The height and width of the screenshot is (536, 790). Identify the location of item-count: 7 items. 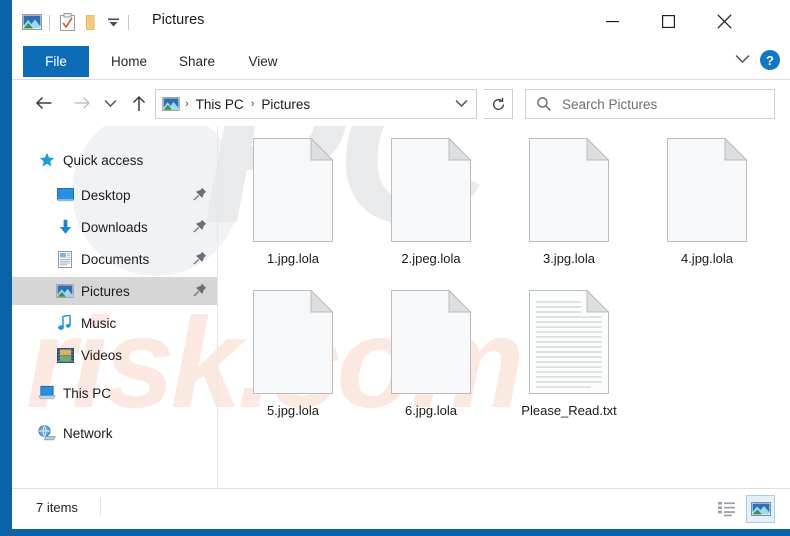
(57, 507).